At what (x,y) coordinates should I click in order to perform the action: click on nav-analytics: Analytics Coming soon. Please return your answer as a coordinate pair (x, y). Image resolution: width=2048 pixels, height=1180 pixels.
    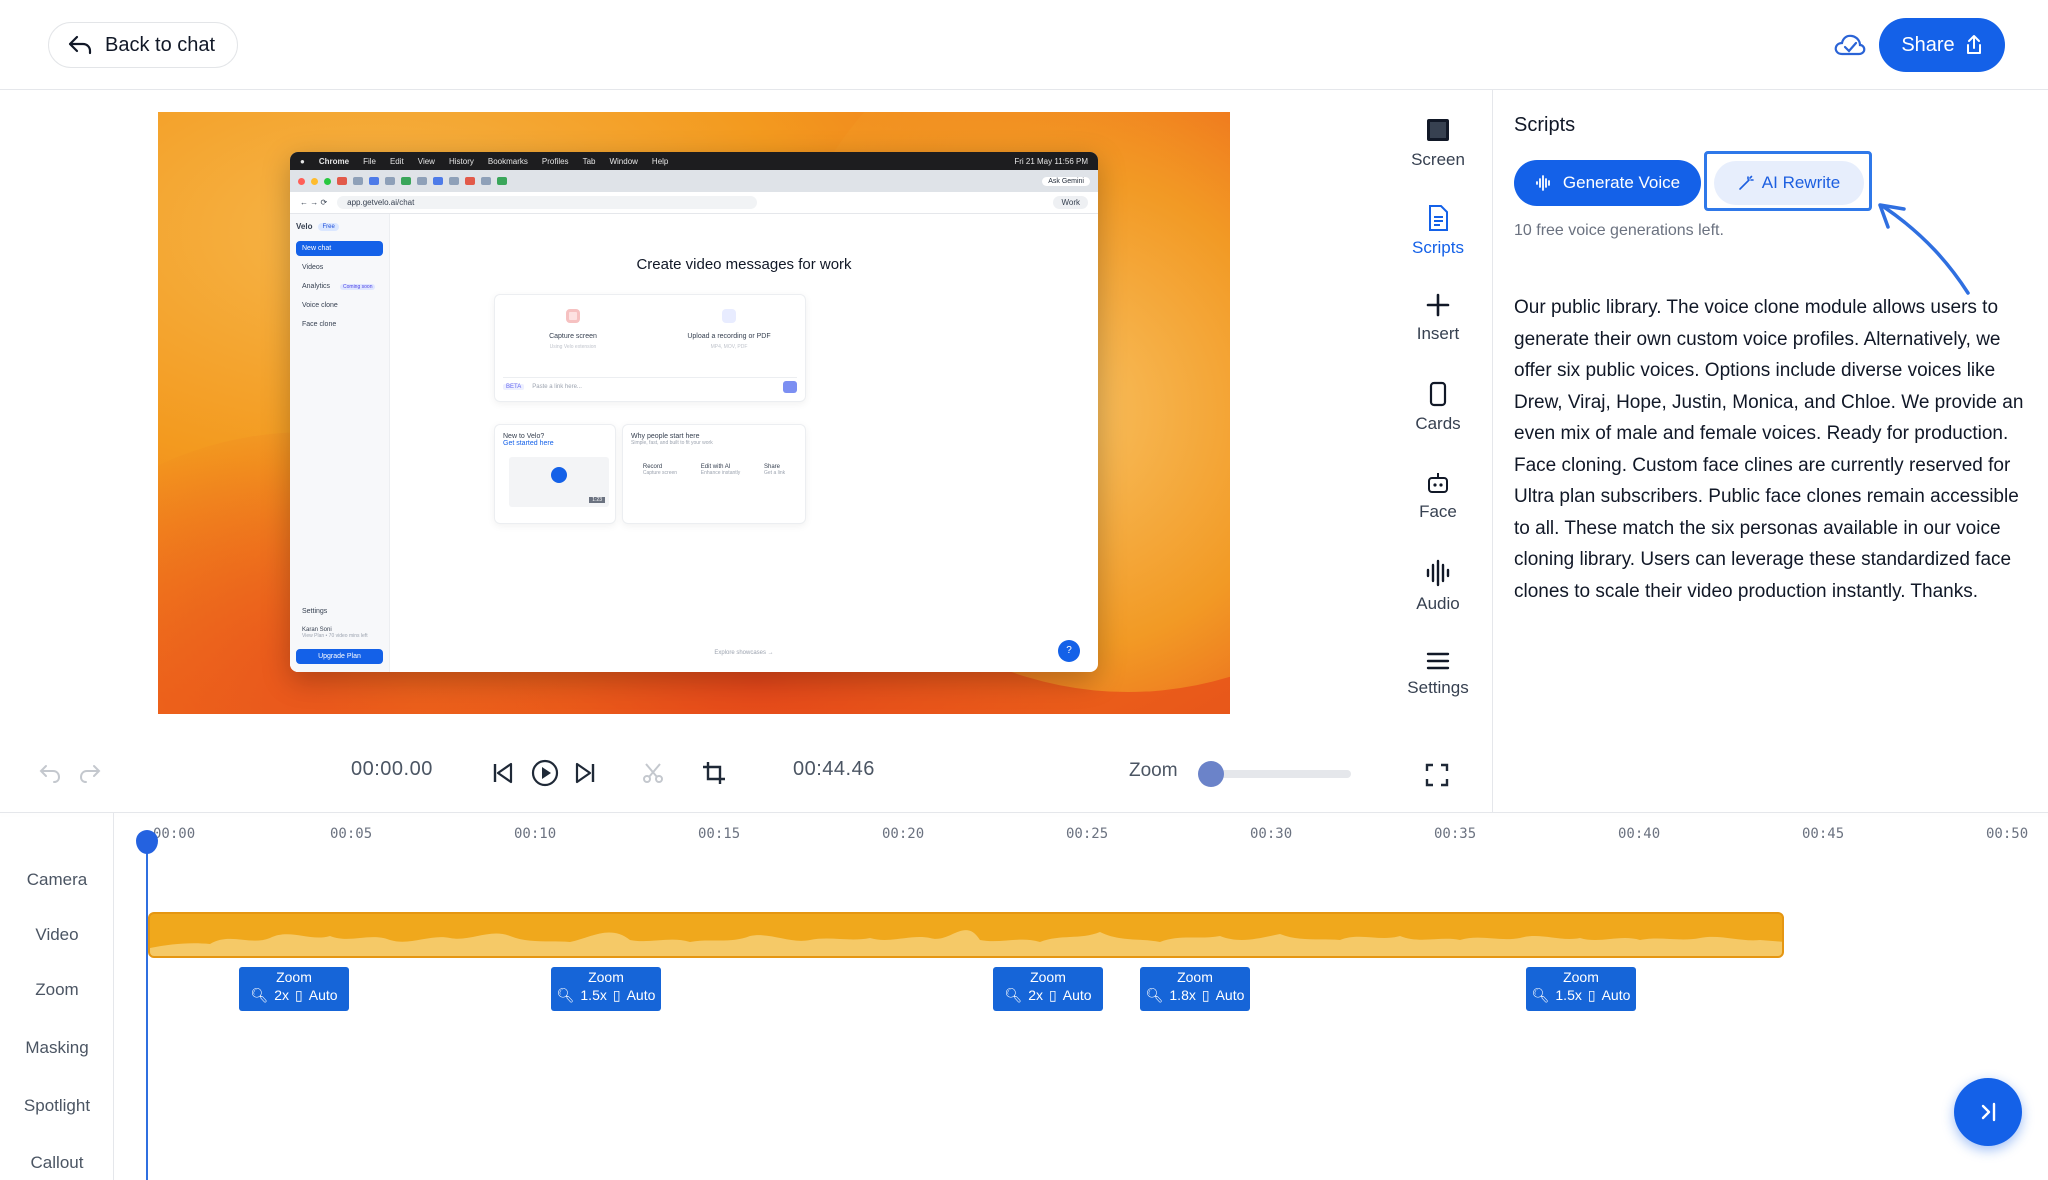
    Looking at the image, I should click on (339, 286).